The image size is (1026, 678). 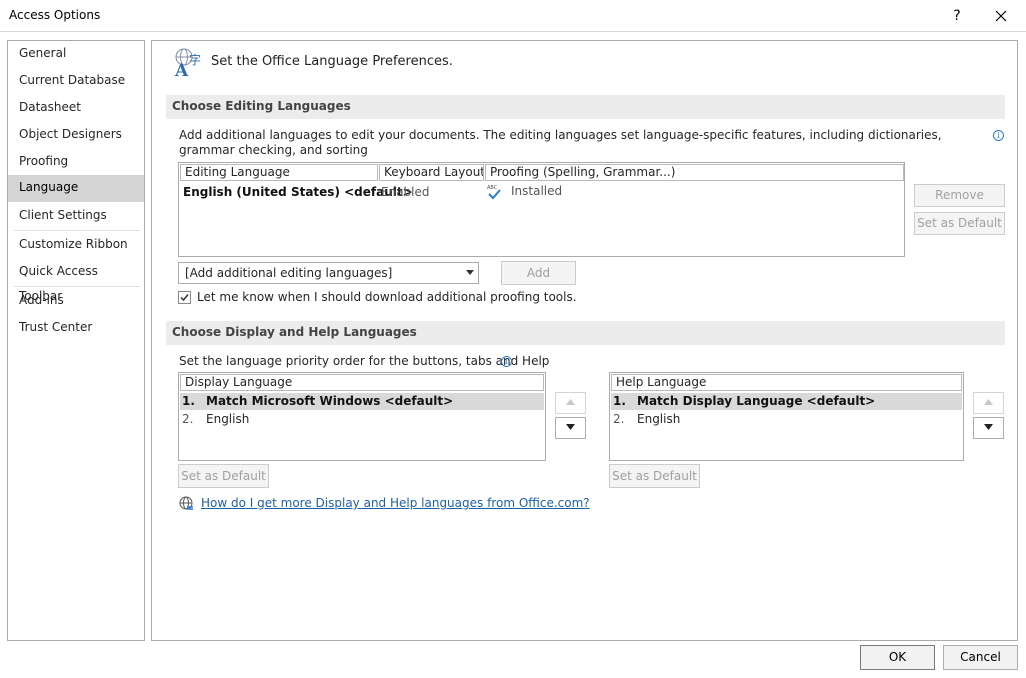 I want to click on move-up-help-button, so click(x=988, y=403).